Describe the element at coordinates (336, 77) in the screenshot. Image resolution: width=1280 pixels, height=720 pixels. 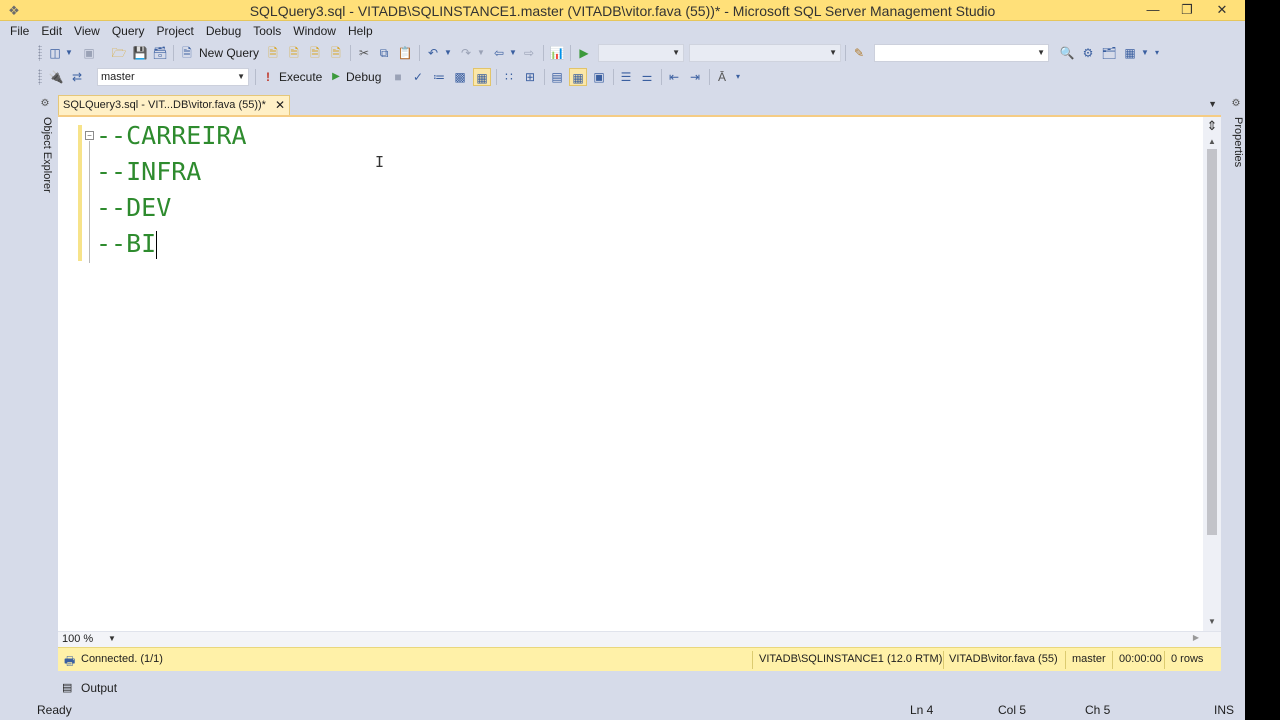
I see `debug-icon: ▶` at that location.